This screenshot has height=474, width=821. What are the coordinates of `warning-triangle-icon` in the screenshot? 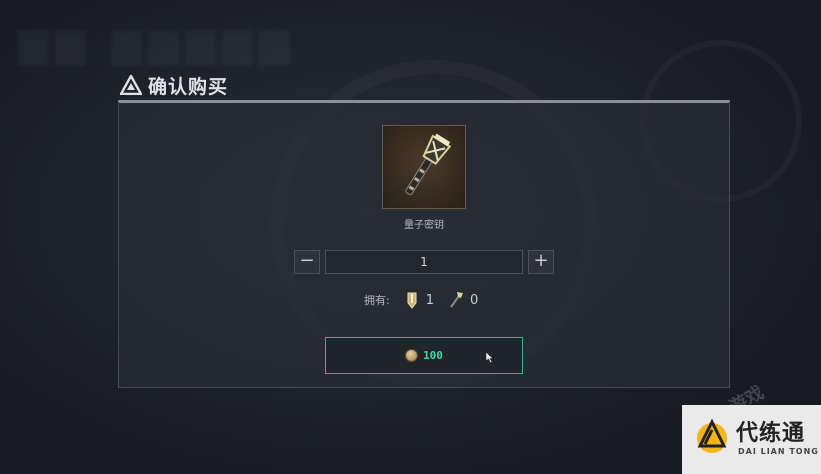 It's located at (131, 85).